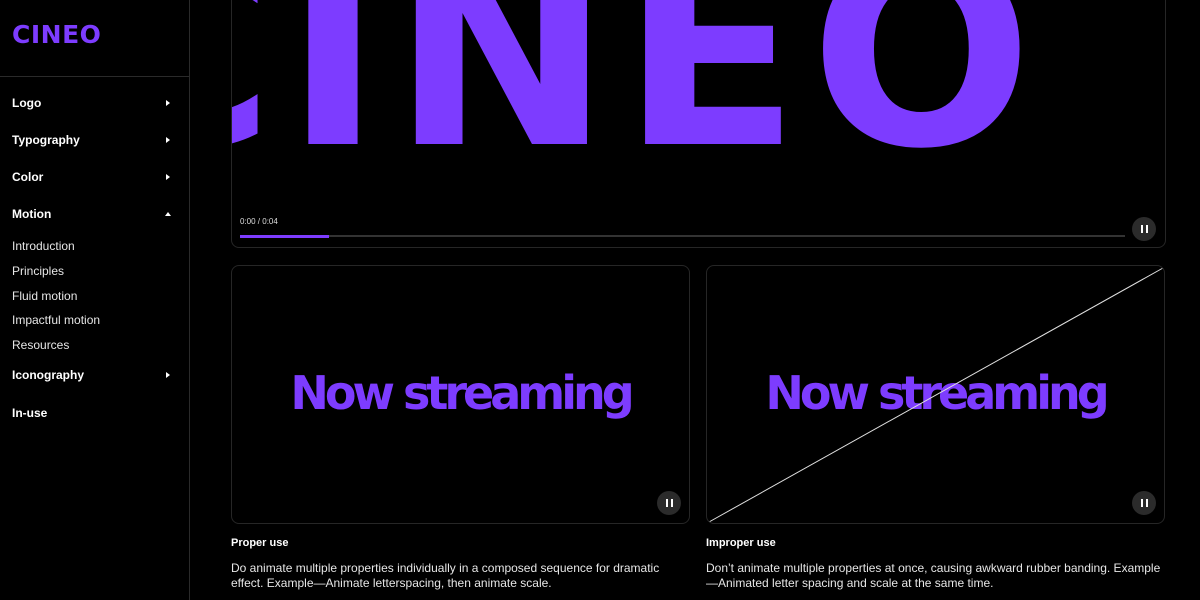 This screenshot has height=600, width=1200. What do you see at coordinates (46, 140) in the screenshot?
I see `sidebar-item-label: Typography` at bounding box center [46, 140].